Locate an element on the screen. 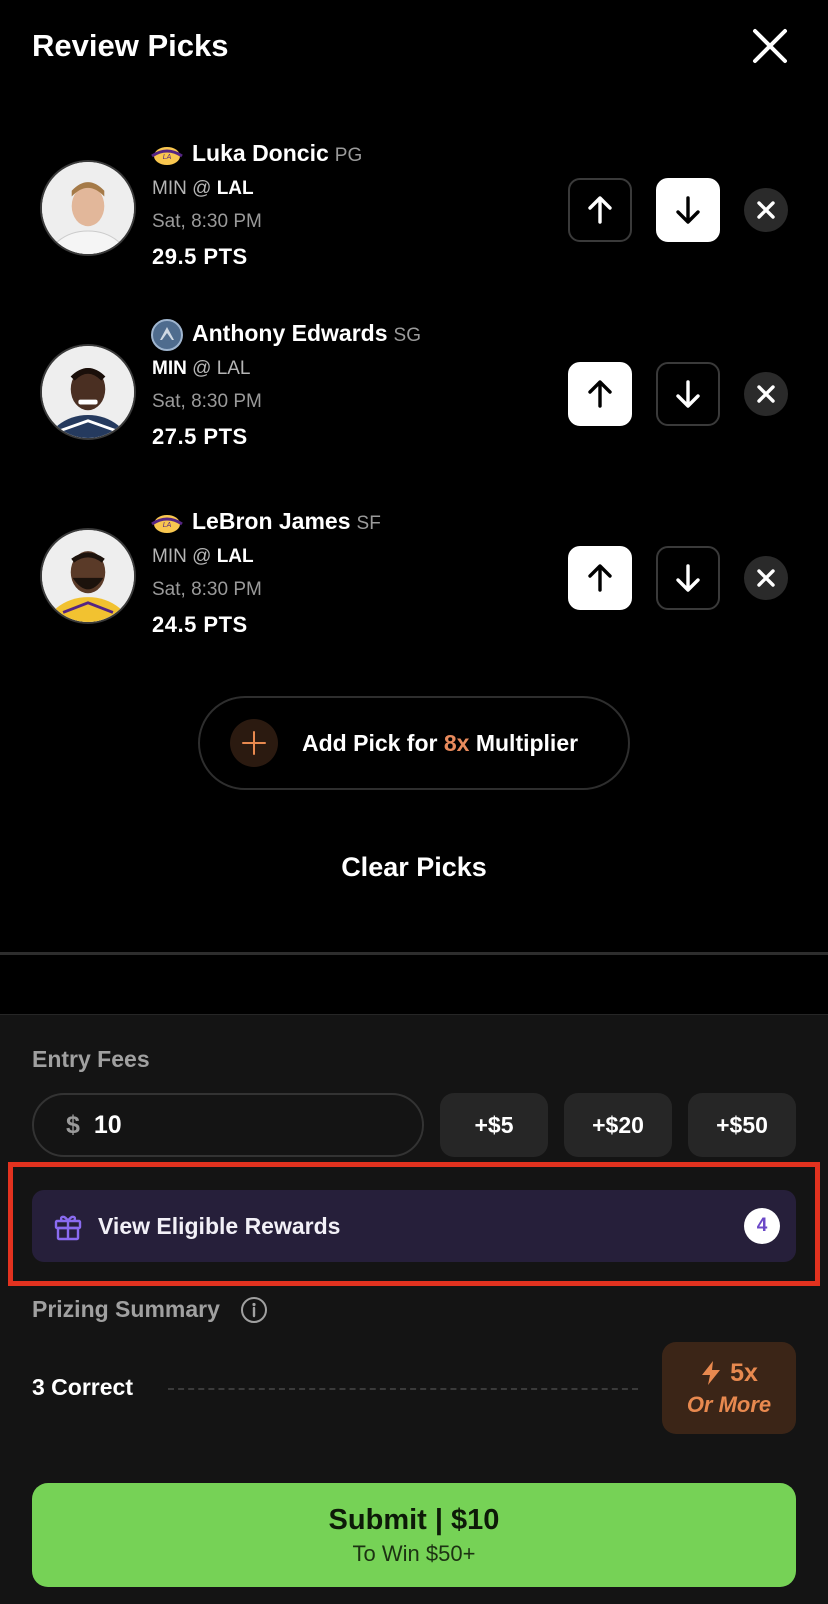  divider is located at coordinates (414, 953).